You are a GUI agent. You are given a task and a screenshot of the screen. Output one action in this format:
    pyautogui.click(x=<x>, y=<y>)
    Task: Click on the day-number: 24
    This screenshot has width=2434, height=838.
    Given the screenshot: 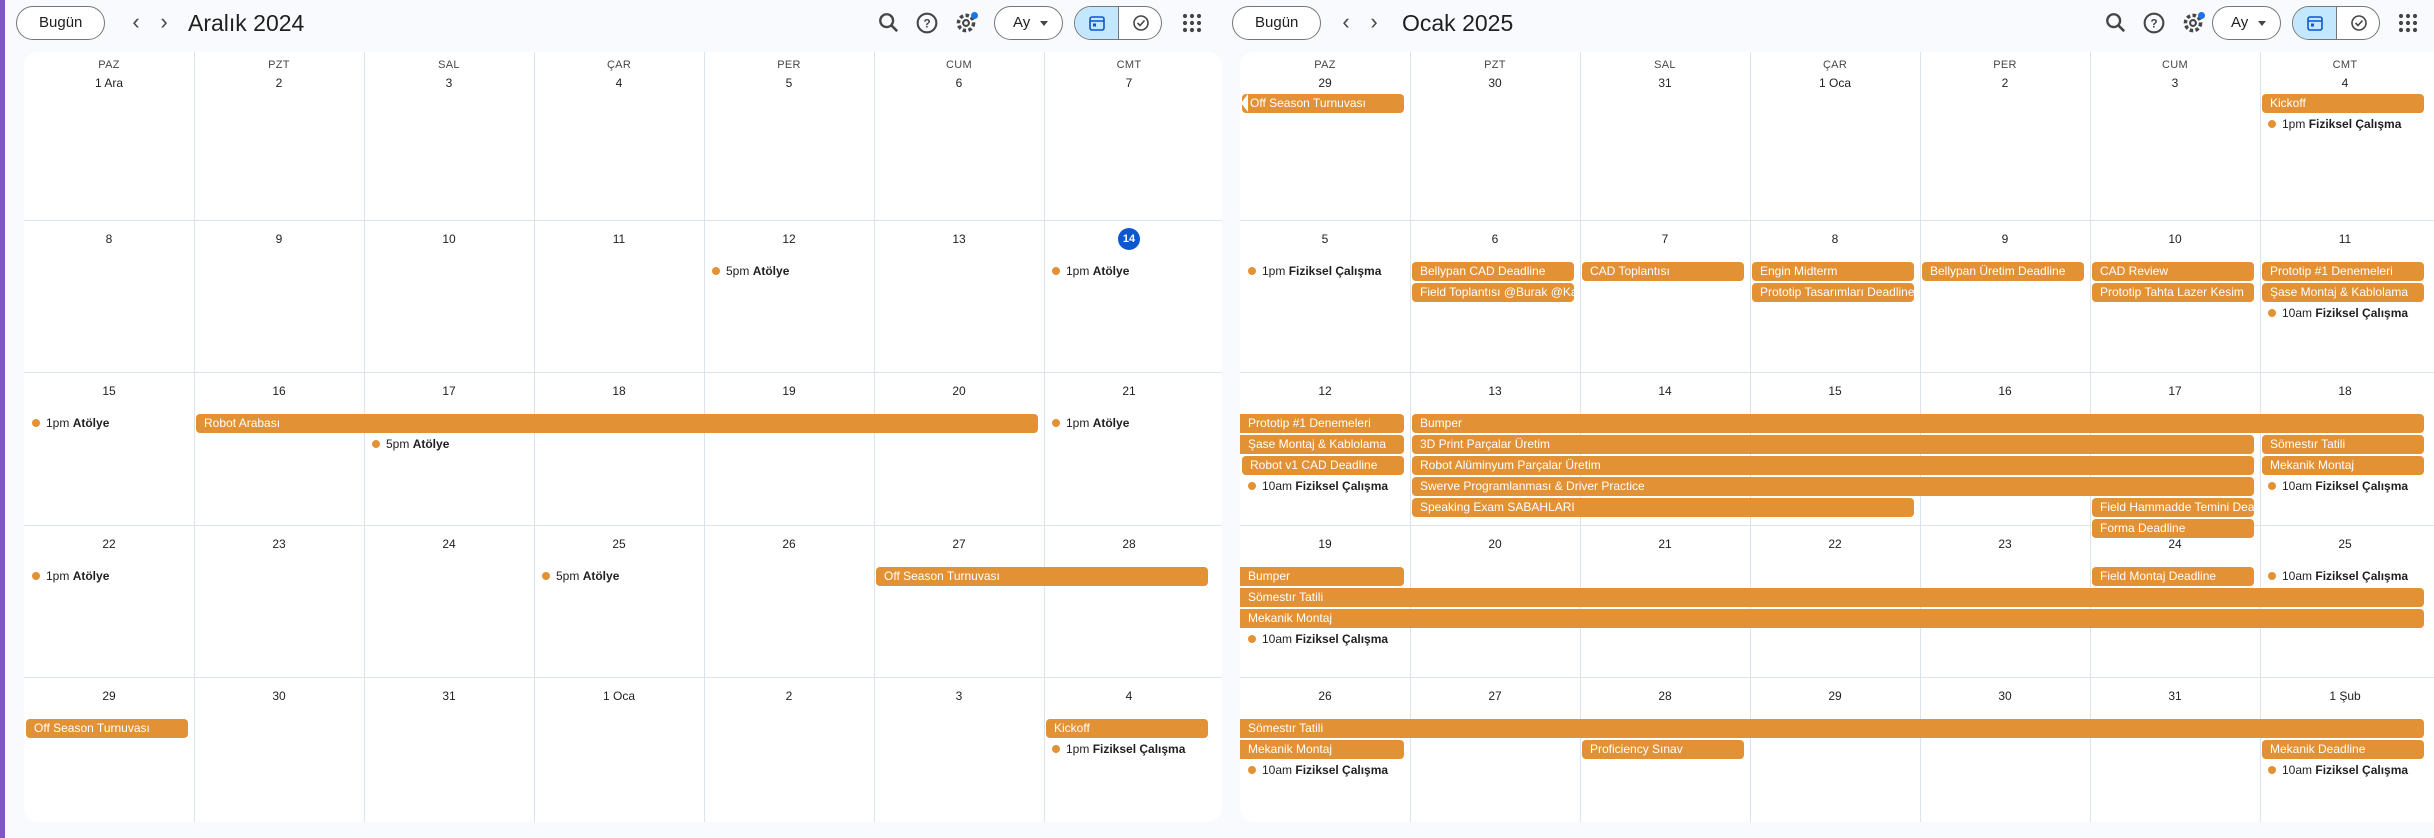 What is the action you would take?
    pyautogui.click(x=449, y=544)
    